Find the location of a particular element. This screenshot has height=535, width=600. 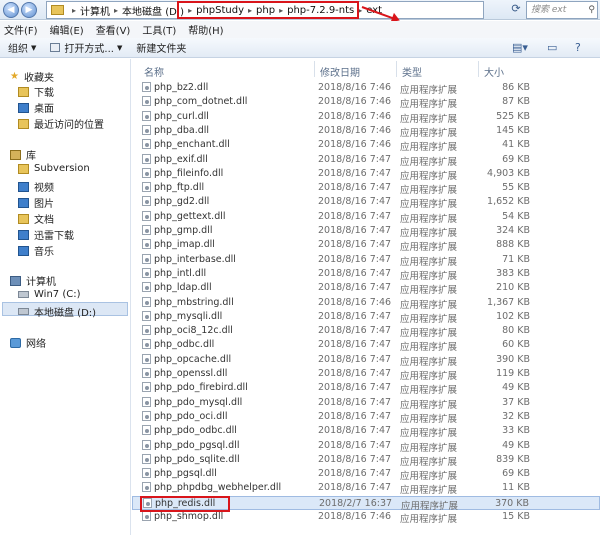

file-row: php_gettext.dll 2018/8/16 7:47 应用程序扩展 54 KB is located at coordinates (366, 217).